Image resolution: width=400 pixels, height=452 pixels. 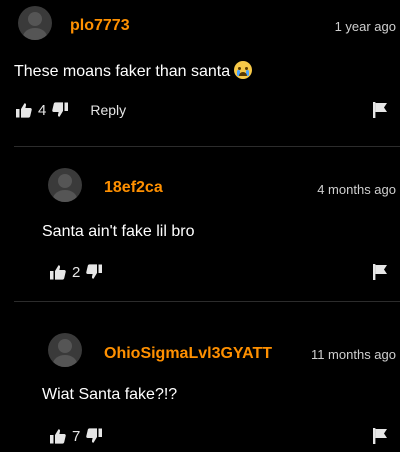 I want to click on comment-timestamp: 11 months ago, so click(x=353, y=354).